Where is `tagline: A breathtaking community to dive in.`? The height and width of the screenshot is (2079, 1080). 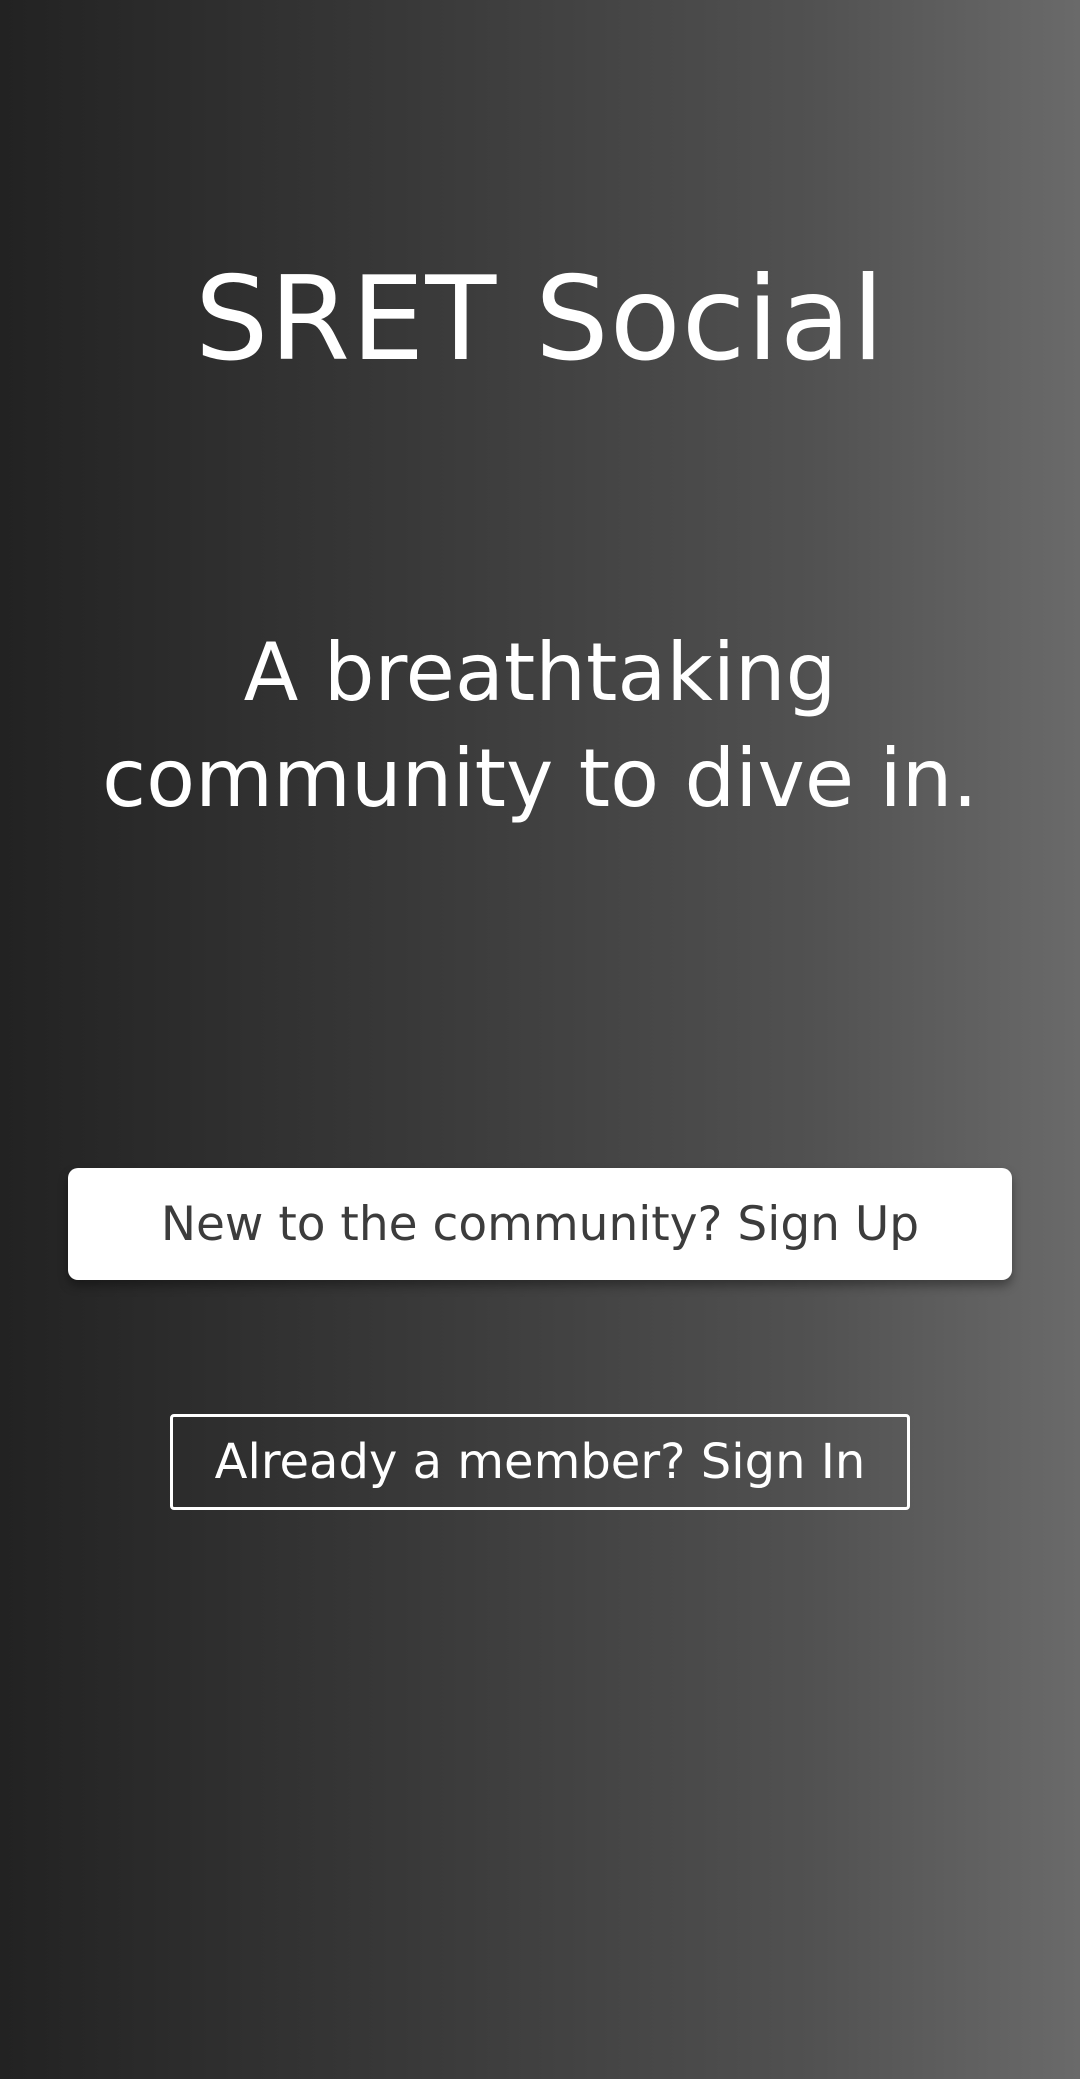 tagline: A breathtaking community to dive in. is located at coordinates (540, 725).